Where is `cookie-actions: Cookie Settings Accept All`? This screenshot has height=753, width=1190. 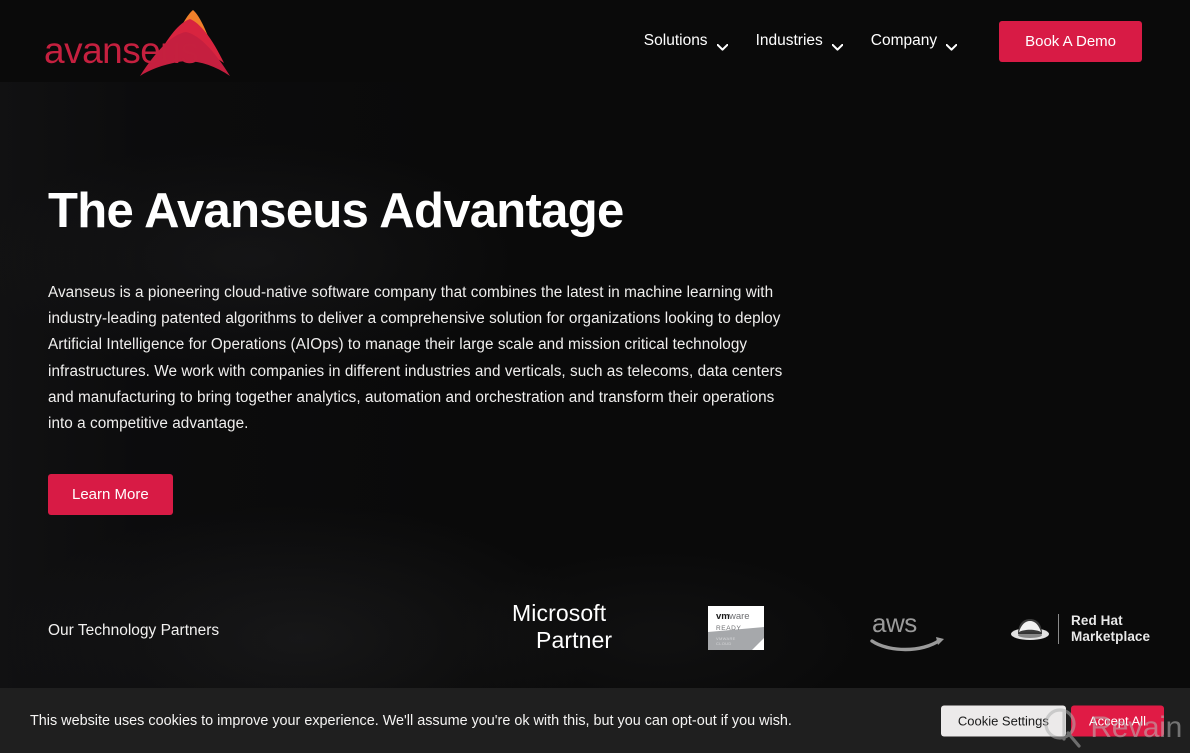
cookie-actions: Cookie Settings Accept All is located at coordinates (1052, 720).